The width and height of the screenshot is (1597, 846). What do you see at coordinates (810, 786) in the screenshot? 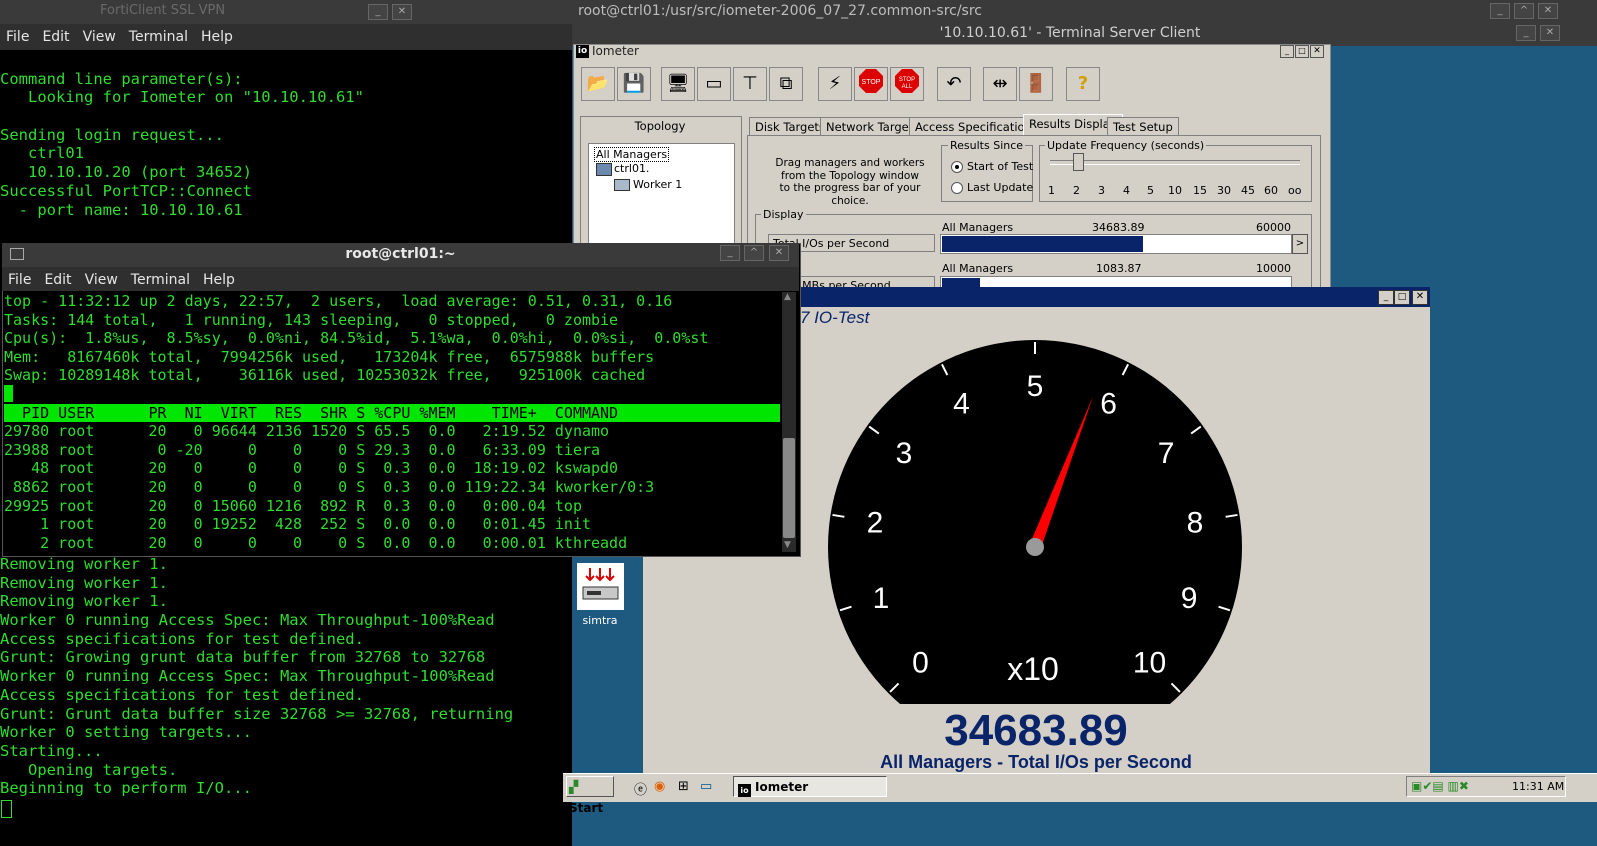
I see `taskbar-iometer-button: io Iometer` at bounding box center [810, 786].